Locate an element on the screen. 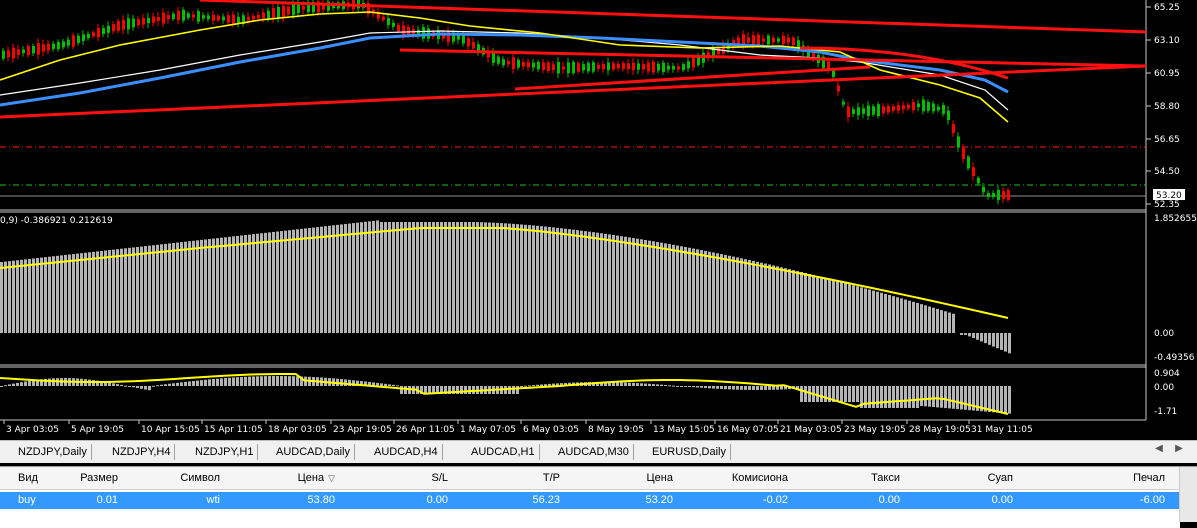  column-header: Цена is located at coordinates (619, 478).